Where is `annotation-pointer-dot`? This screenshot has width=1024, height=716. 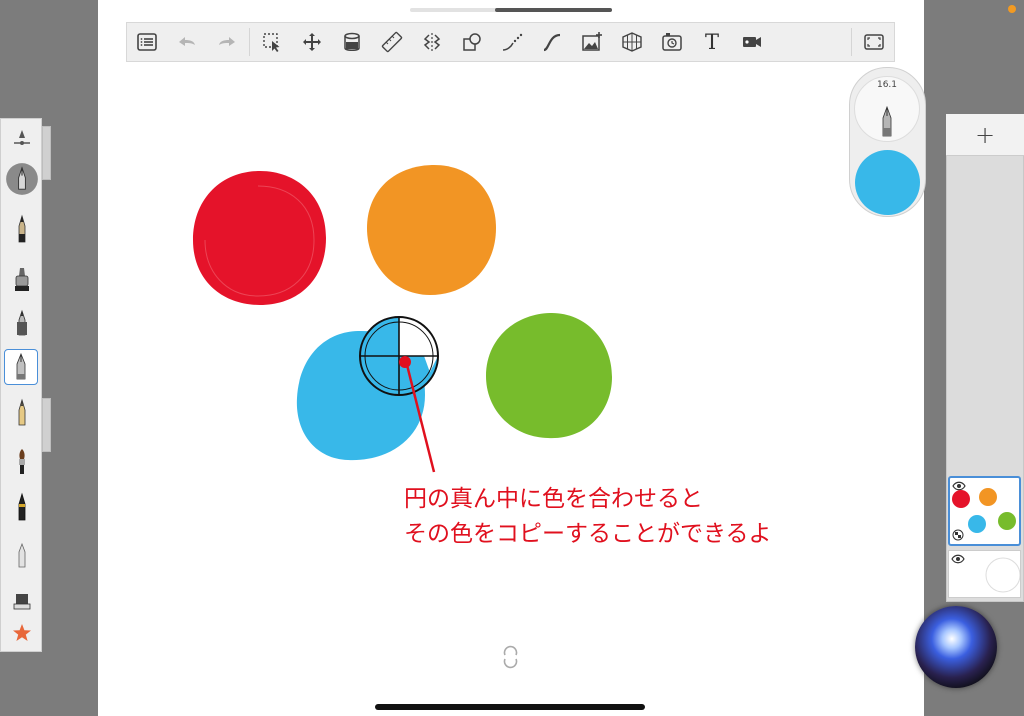 annotation-pointer-dot is located at coordinates (405, 362).